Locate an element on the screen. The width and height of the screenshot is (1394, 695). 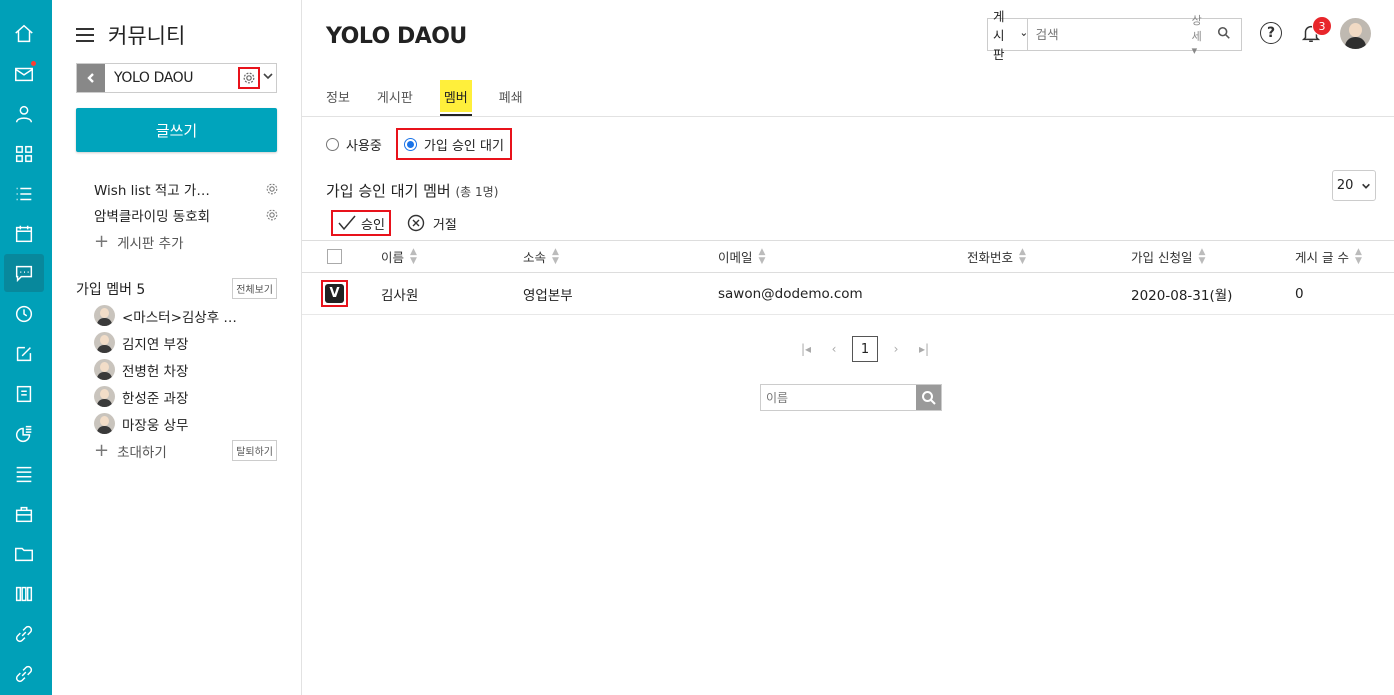
section-title-text: 가입 승인 대기 멤버 is located at coordinates (388, 191).